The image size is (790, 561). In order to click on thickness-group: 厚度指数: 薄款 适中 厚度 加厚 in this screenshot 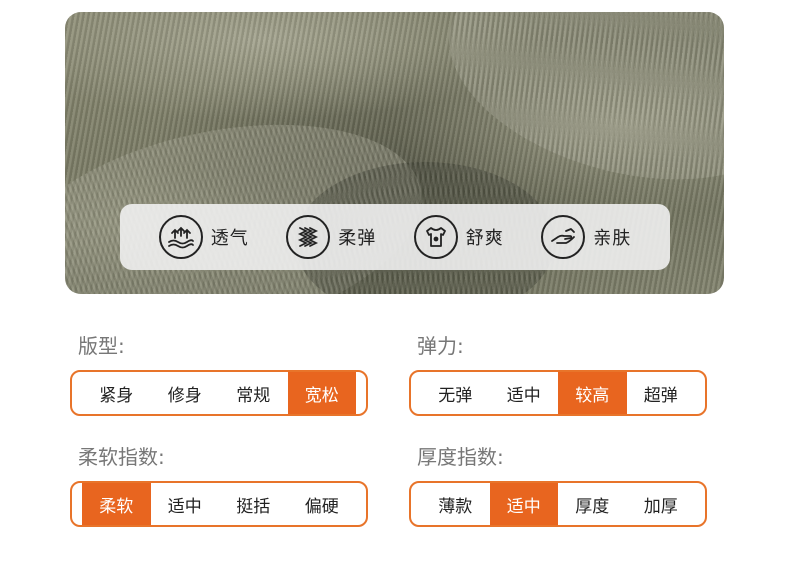, I will do `click(558, 486)`.